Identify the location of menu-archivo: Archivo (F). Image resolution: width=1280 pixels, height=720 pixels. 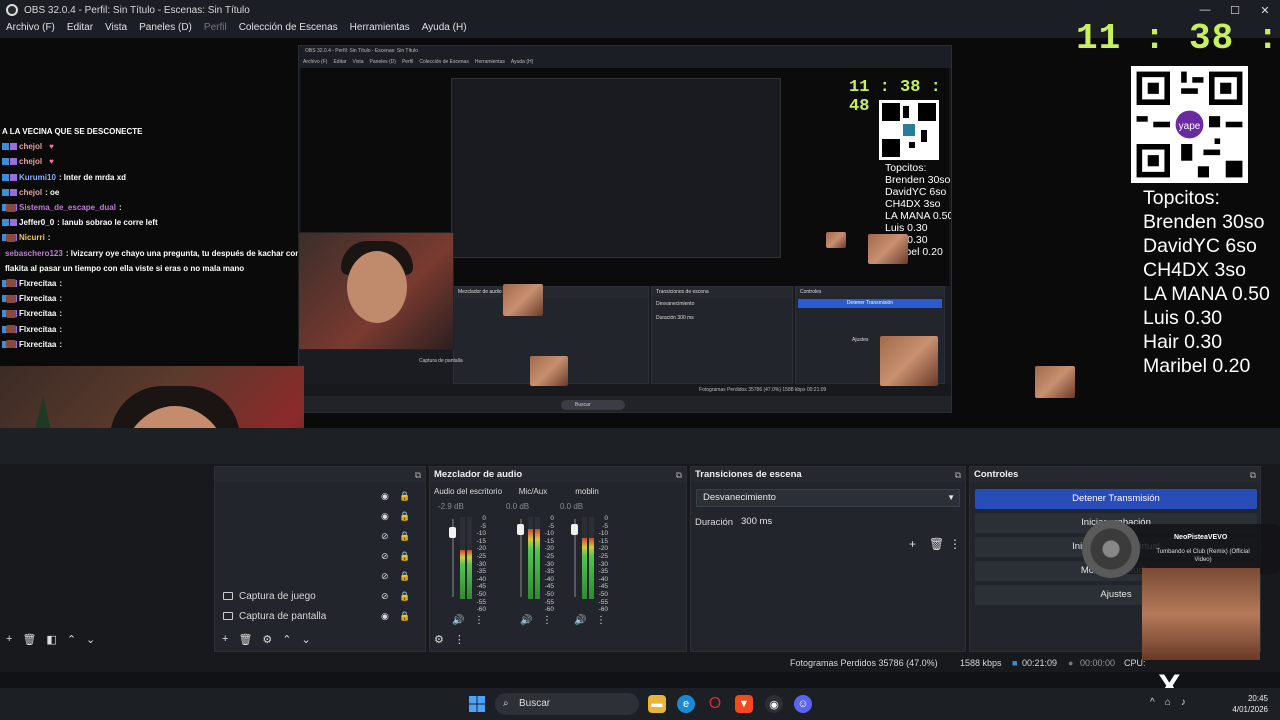
(30, 29).